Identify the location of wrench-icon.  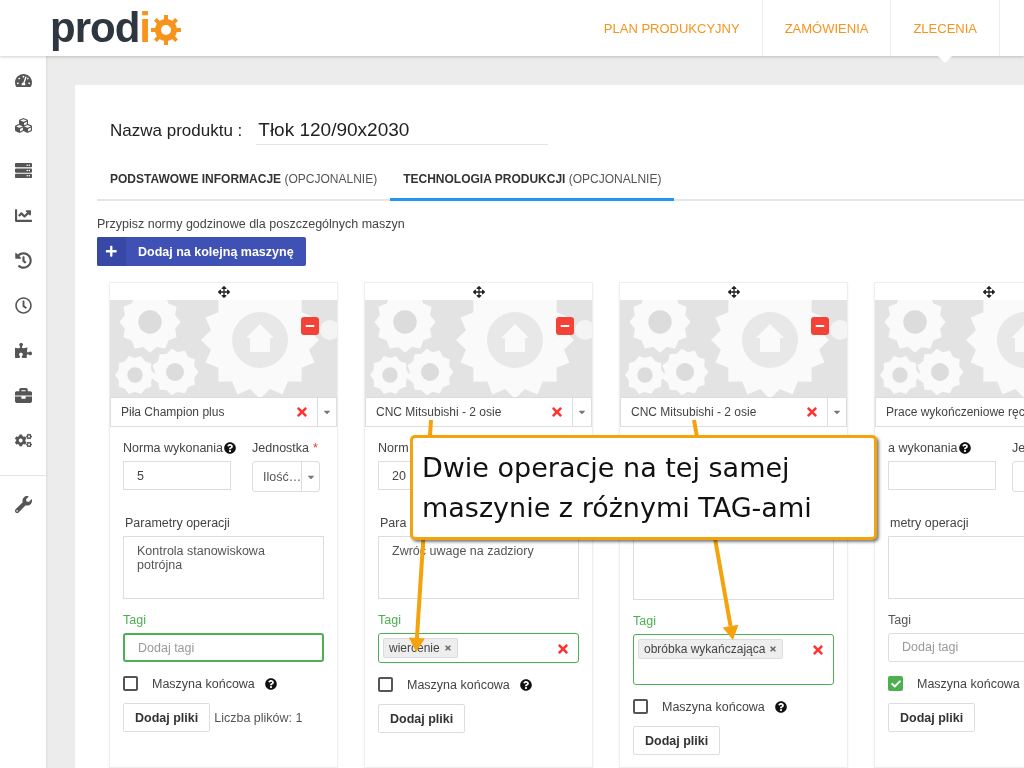
(23, 504).